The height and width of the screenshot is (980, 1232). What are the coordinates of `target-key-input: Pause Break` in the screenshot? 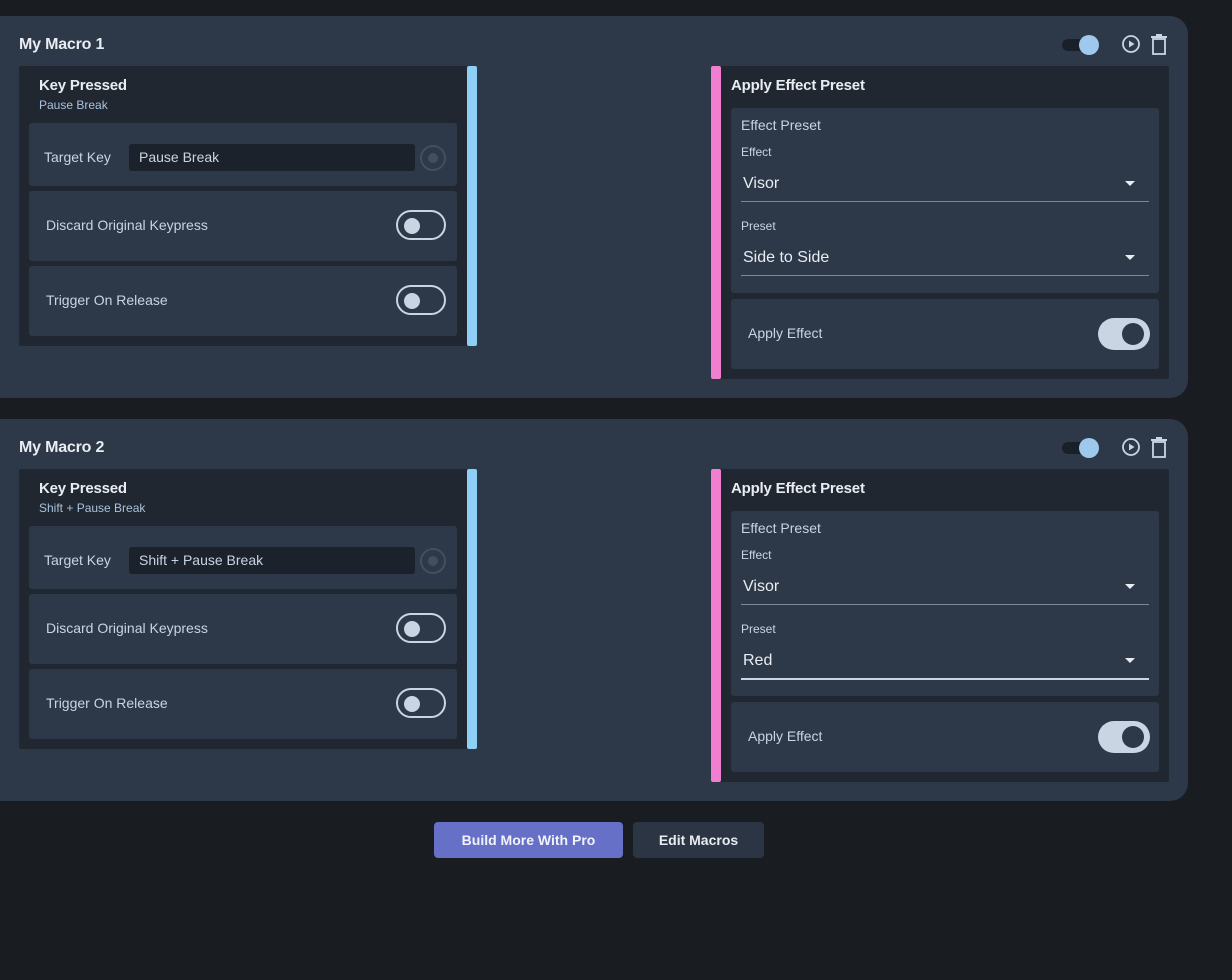 It's located at (272, 157).